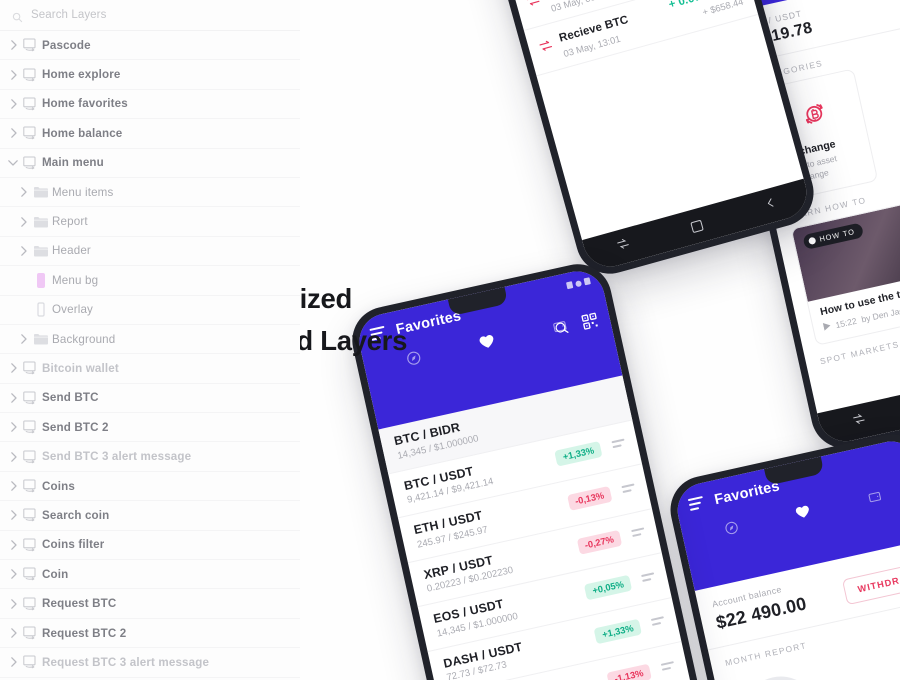  Describe the element at coordinates (150, 575) in the screenshot. I see `layer-row-coin: Coin` at that location.